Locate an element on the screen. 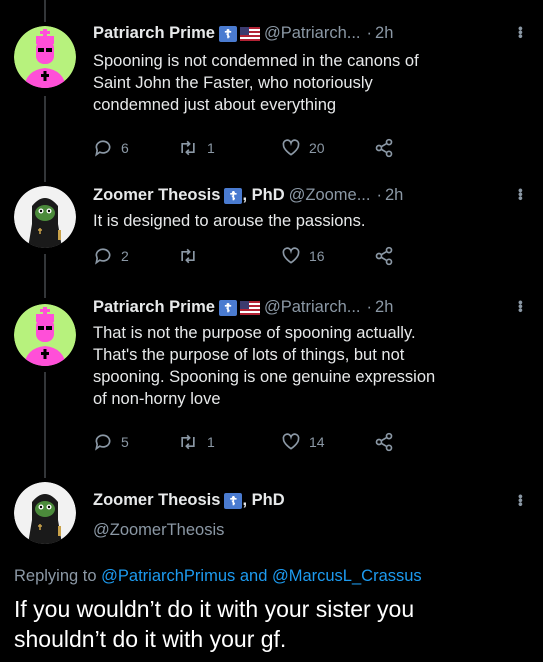 This screenshot has width=543, height=662. reply-button: 5 is located at coordinates (135, 442).